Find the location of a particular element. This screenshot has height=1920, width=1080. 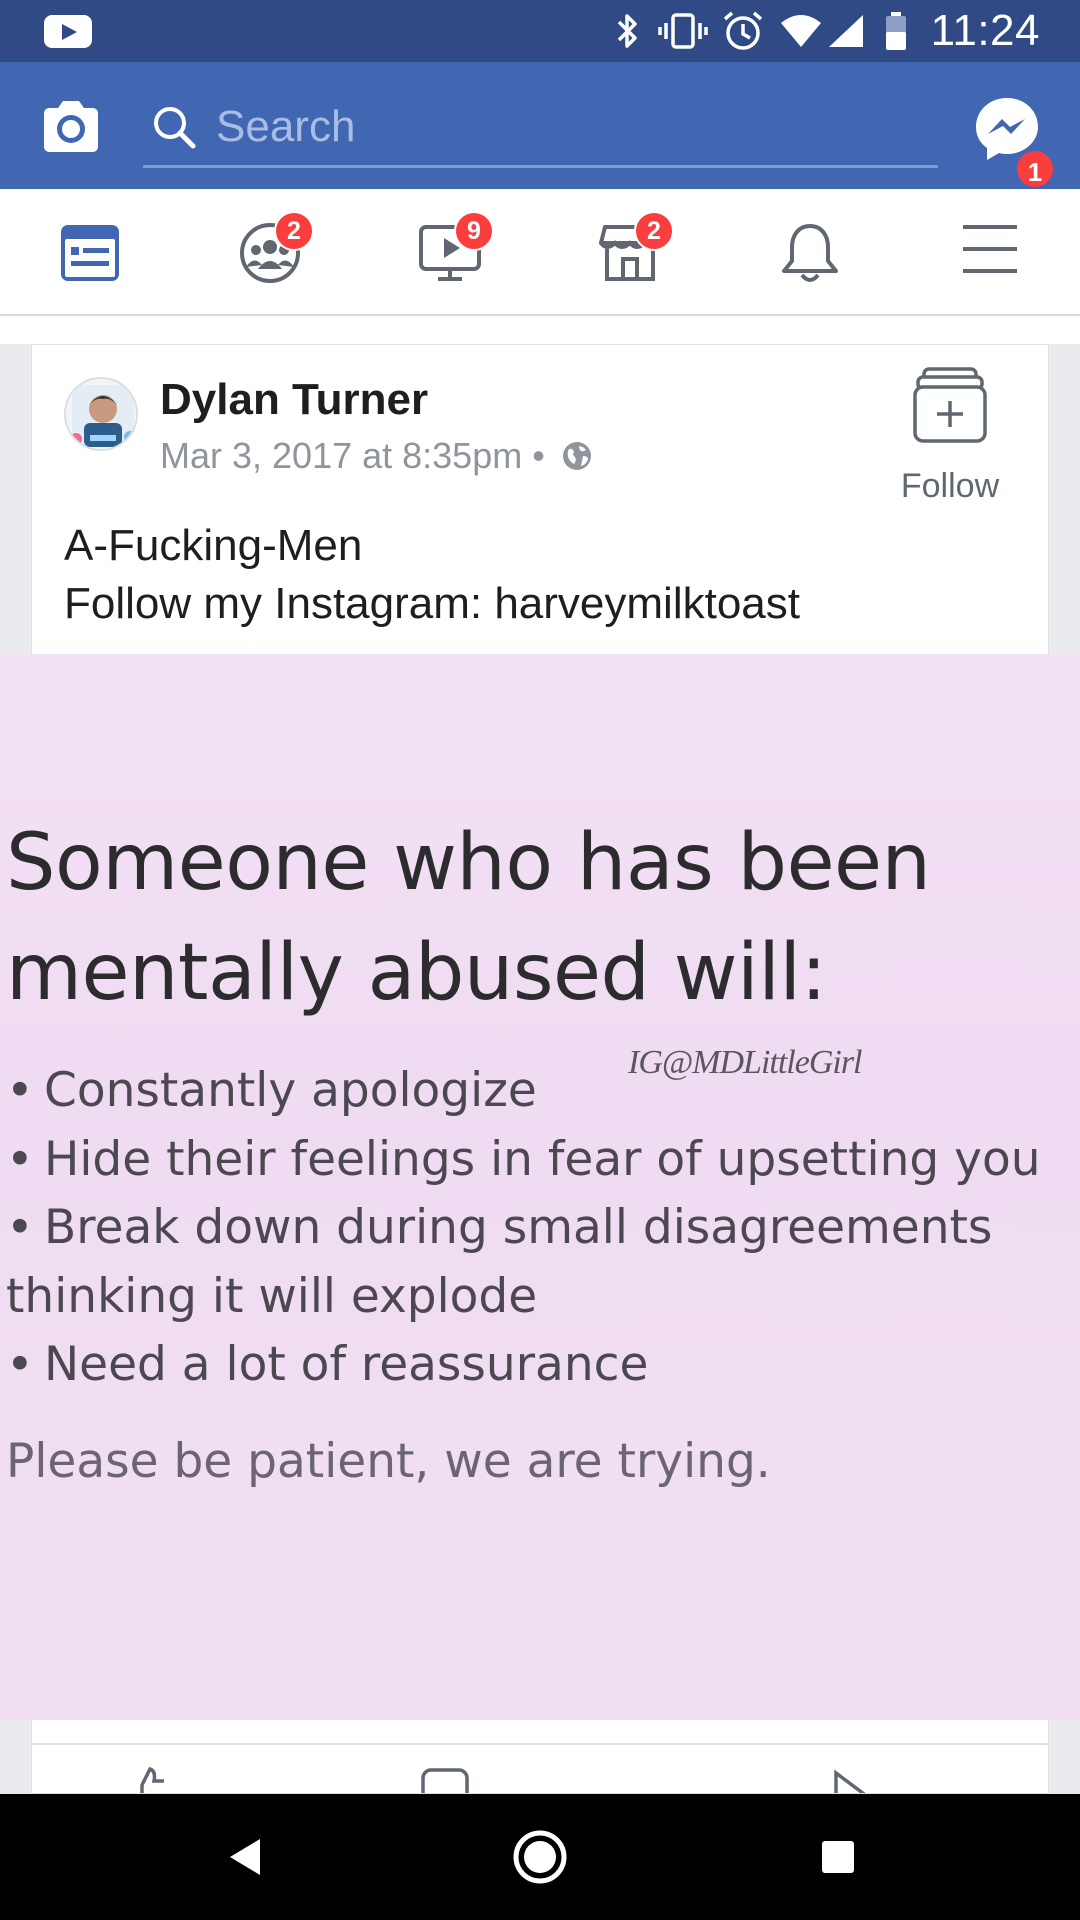

avatar-image is located at coordinates (101, 414).